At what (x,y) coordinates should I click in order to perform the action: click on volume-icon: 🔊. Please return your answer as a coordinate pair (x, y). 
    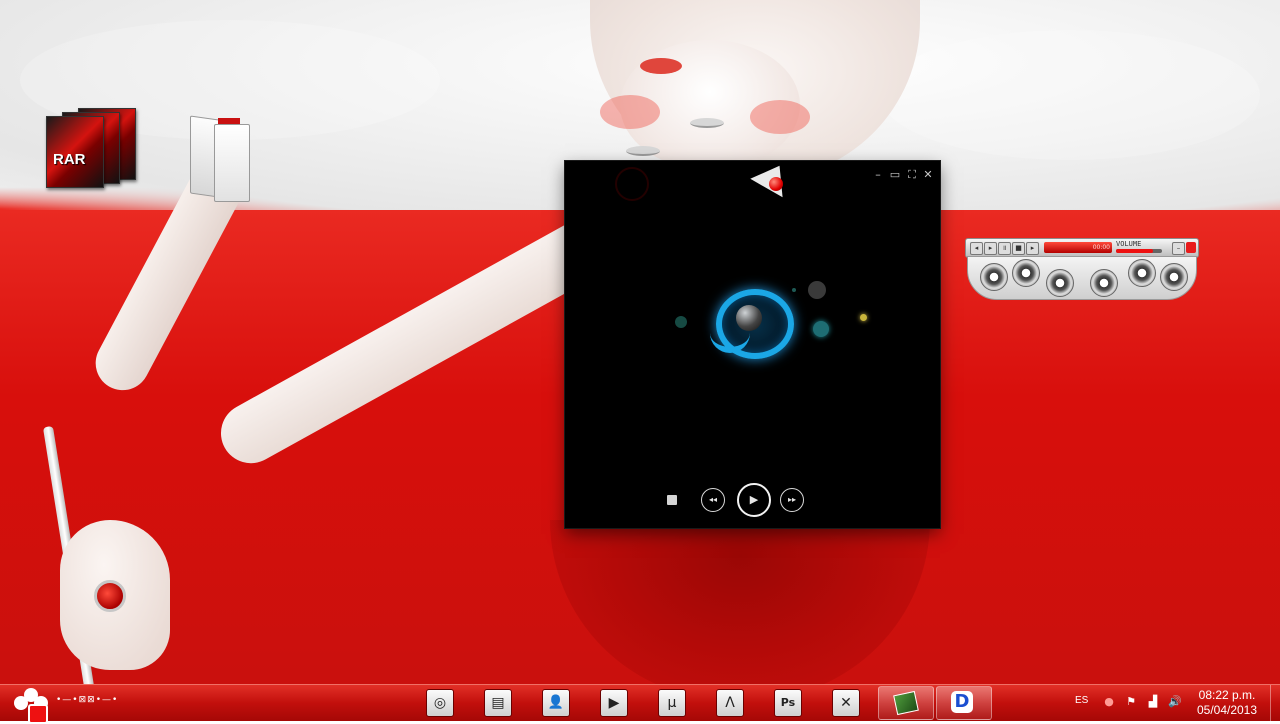
    Looking at the image, I should click on (1175, 702).